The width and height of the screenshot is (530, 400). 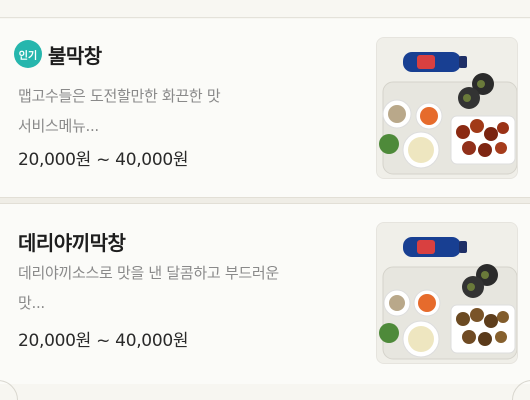 What do you see at coordinates (75, 55) in the screenshot?
I see `menu-item-name: 불막창` at bounding box center [75, 55].